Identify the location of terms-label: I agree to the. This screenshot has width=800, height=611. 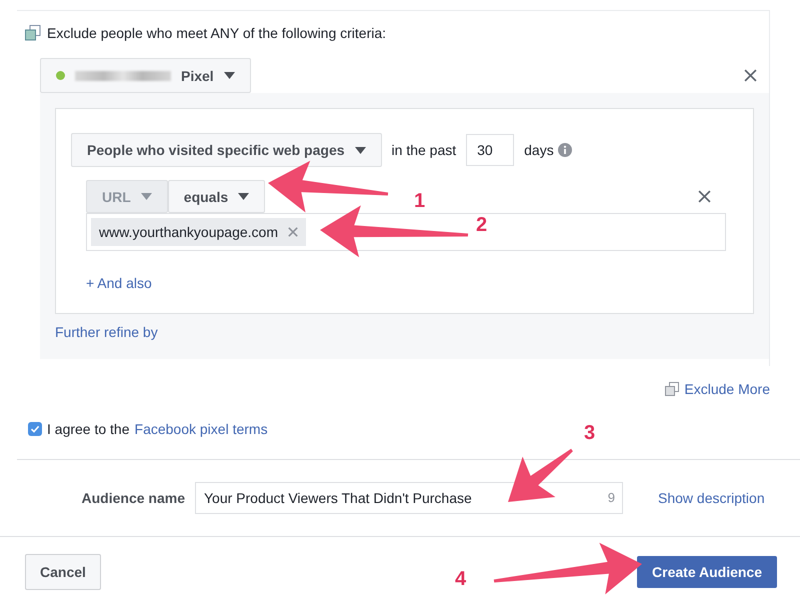
(88, 429).